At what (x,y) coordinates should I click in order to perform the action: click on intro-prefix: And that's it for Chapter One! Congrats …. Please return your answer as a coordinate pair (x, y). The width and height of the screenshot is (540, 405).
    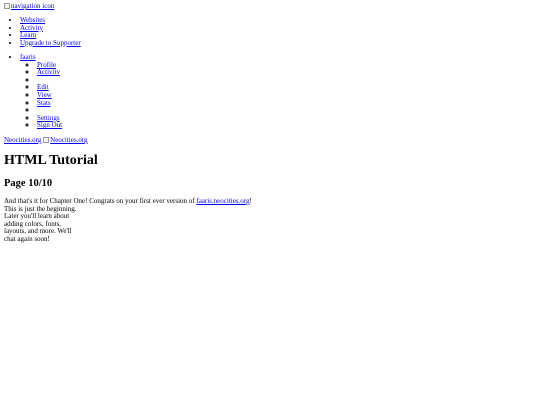
    Looking at the image, I should click on (100, 201).